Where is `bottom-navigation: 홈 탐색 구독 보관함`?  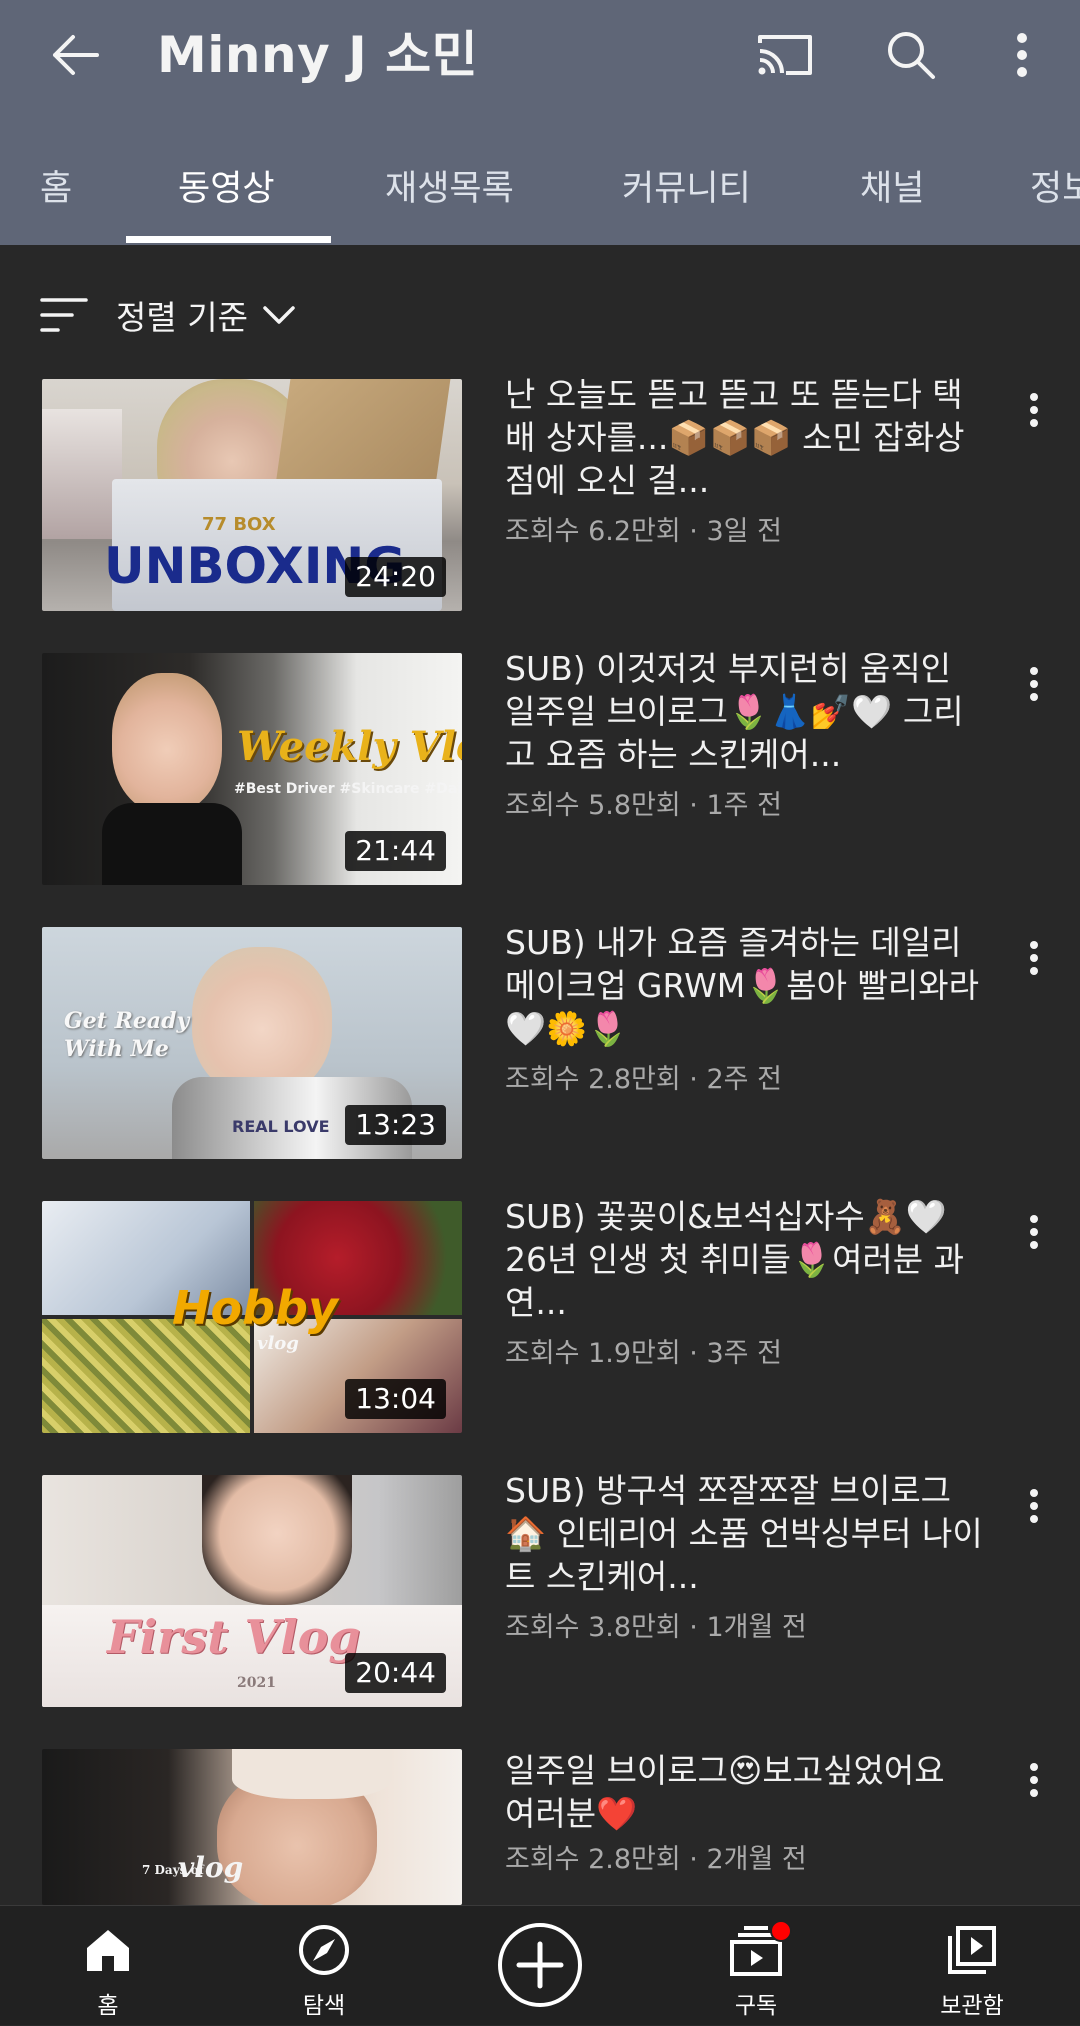 bottom-navigation: 홈 탐색 구독 보관함 is located at coordinates (540, 1965).